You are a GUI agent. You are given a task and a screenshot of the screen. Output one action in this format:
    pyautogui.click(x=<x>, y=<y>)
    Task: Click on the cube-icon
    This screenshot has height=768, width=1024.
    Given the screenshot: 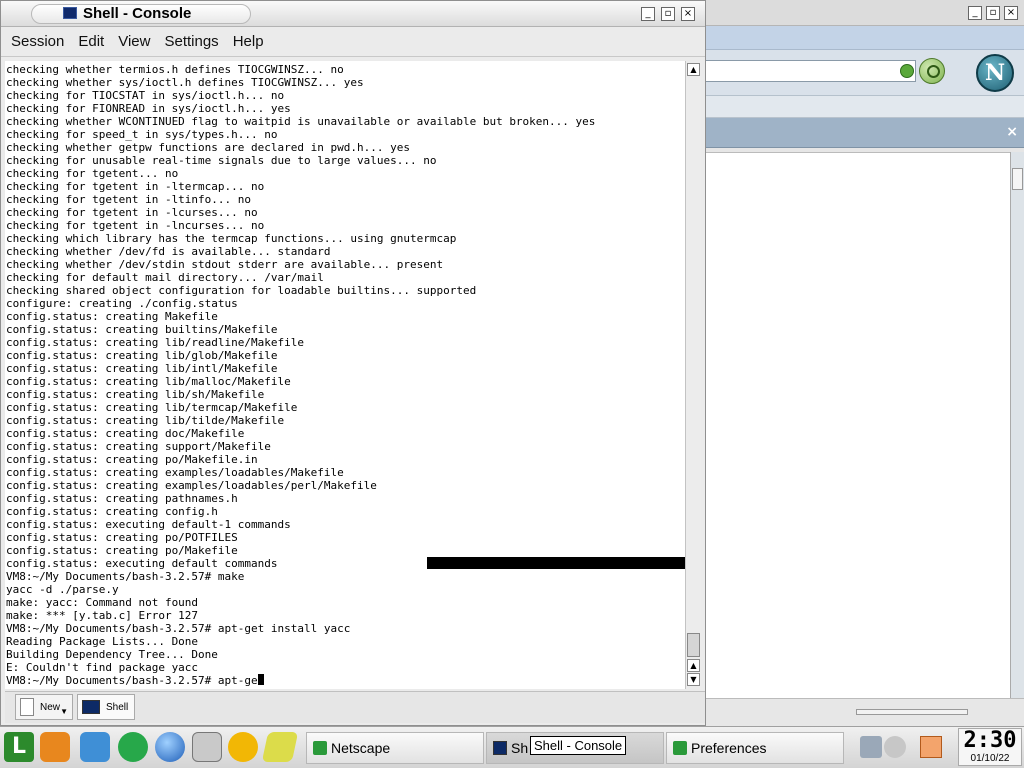 What is the action you would take?
    pyautogui.click(x=95, y=747)
    